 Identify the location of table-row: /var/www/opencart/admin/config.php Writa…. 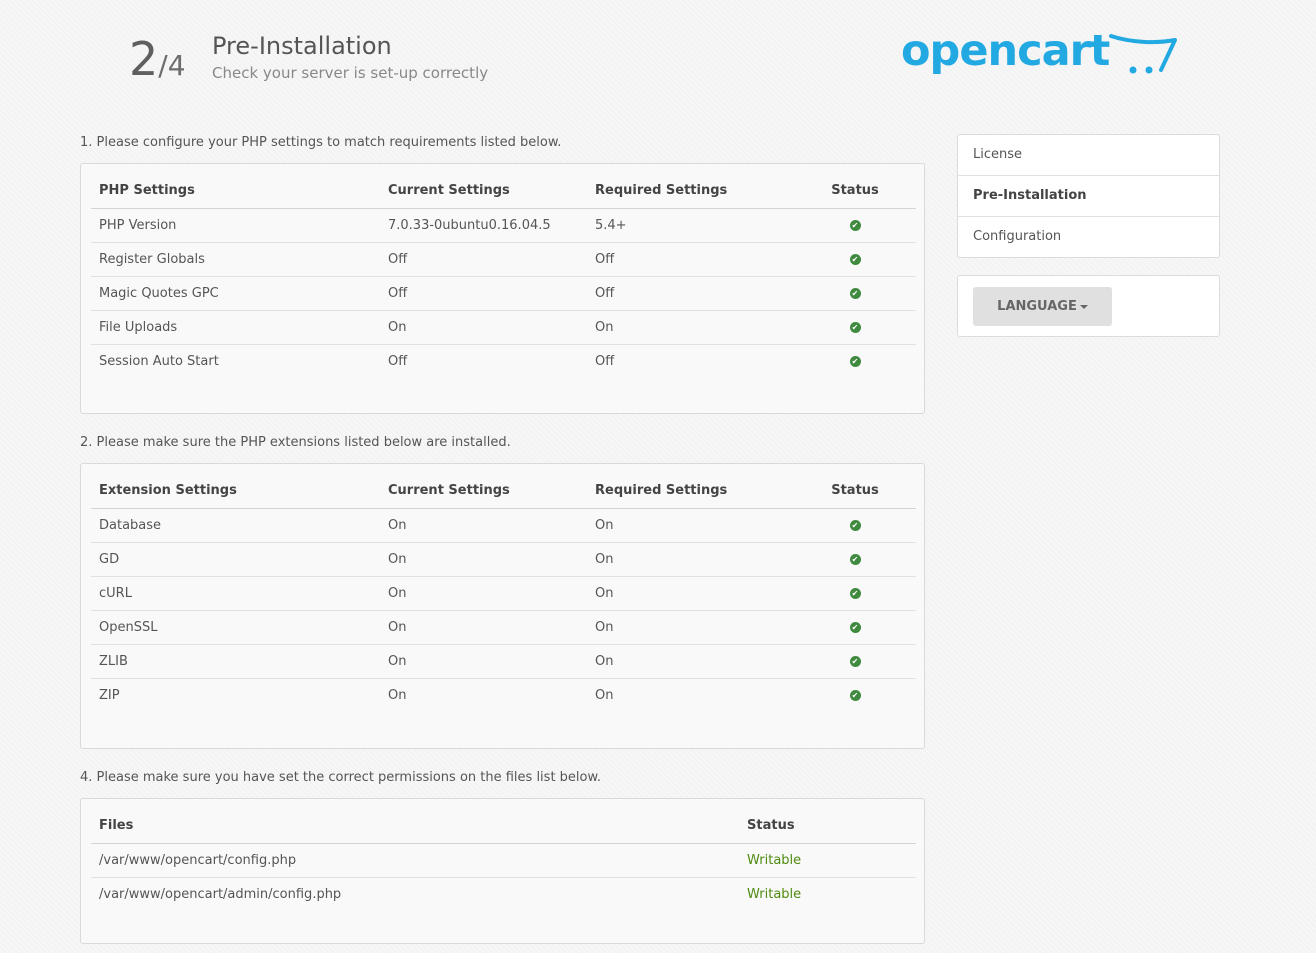
(503, 894).